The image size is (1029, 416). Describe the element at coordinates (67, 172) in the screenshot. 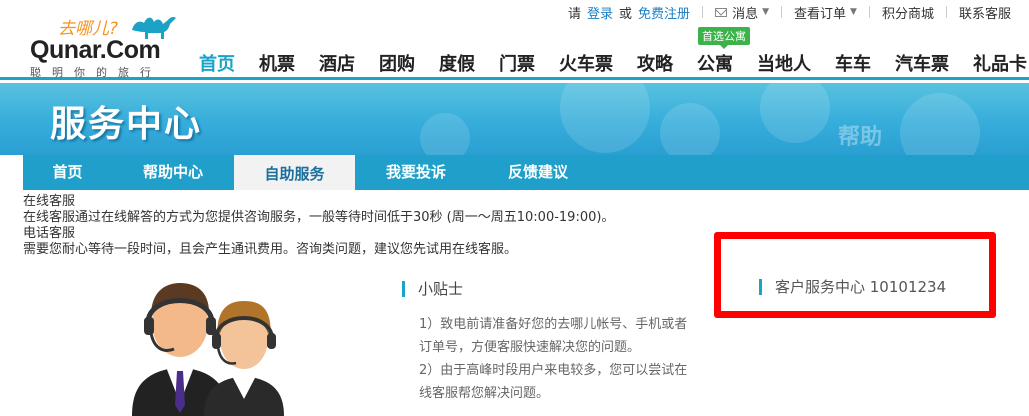

I see `tab-home: 首页` at that location.